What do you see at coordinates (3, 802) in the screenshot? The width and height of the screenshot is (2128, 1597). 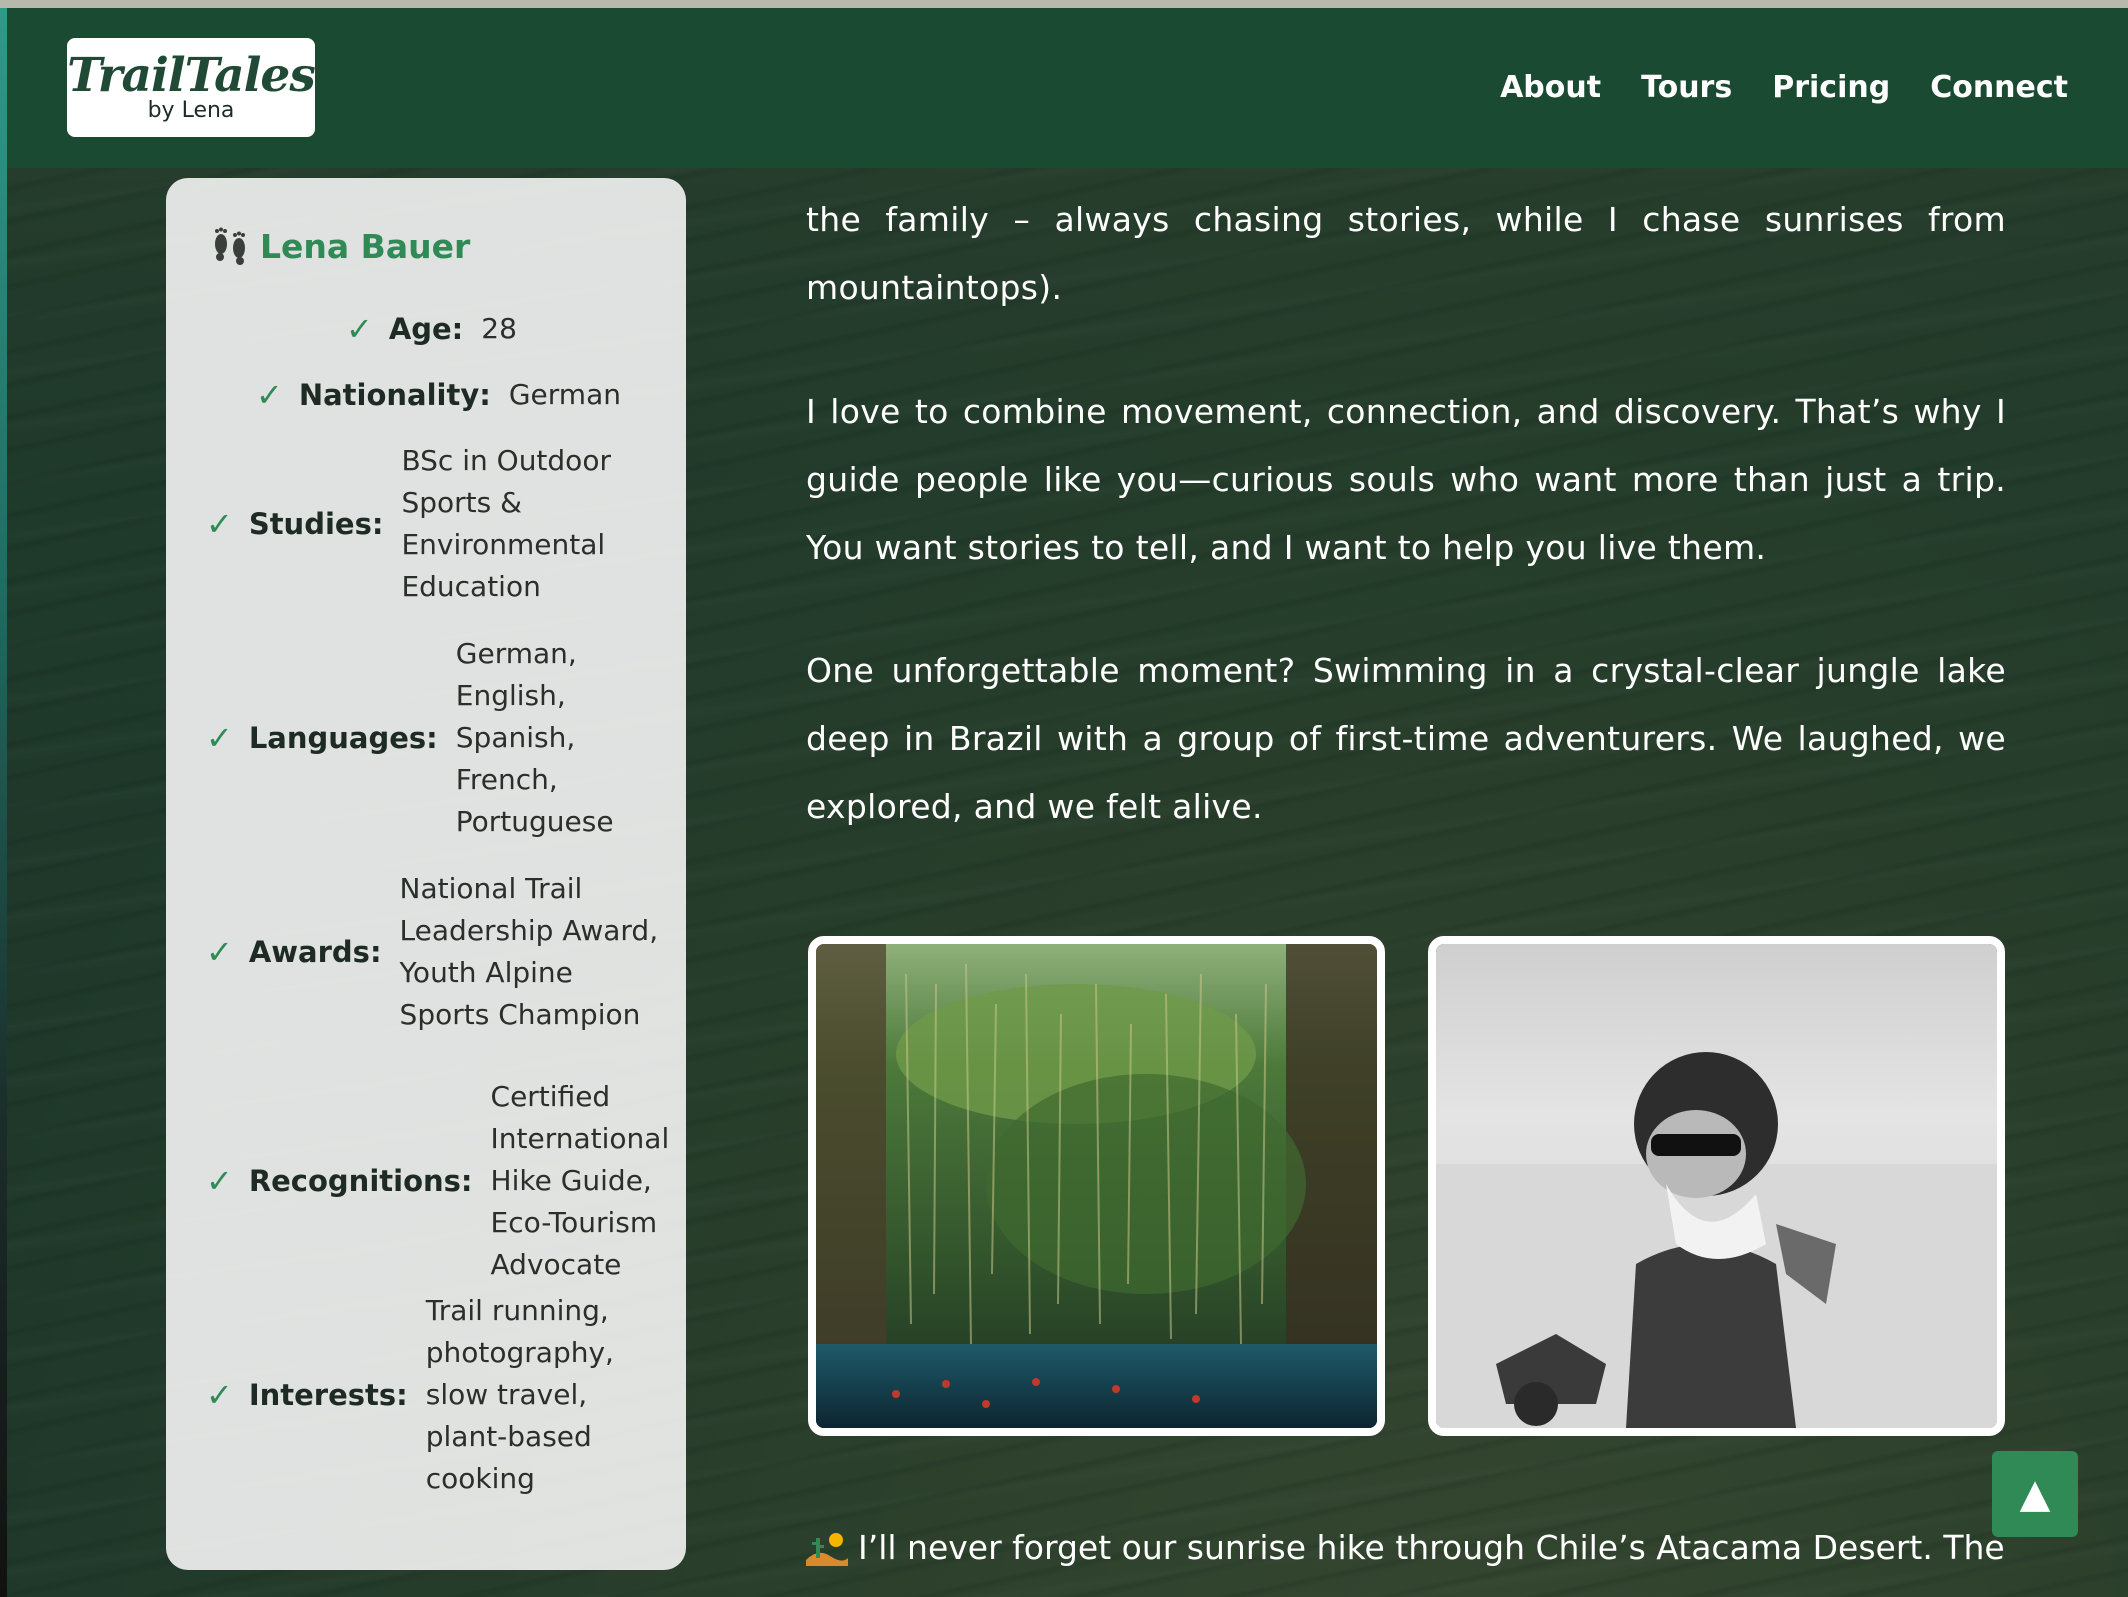 I see `window-edge` at bounding box center [3, 802].